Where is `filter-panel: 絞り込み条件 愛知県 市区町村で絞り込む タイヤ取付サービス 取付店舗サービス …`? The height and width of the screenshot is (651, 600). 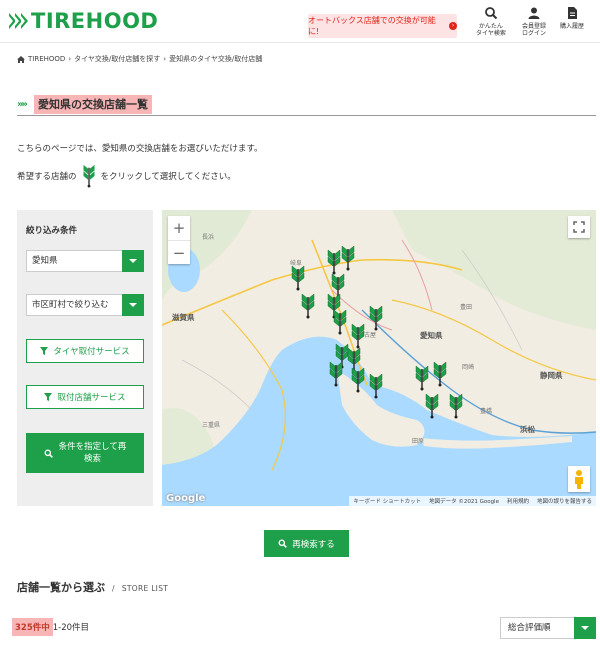
filter-panel: 絞り込み条件 愛知県 市区町村で絞り込む タイヤ取付サービス 取付店舗サービス … is located at coordinates (85, 358).